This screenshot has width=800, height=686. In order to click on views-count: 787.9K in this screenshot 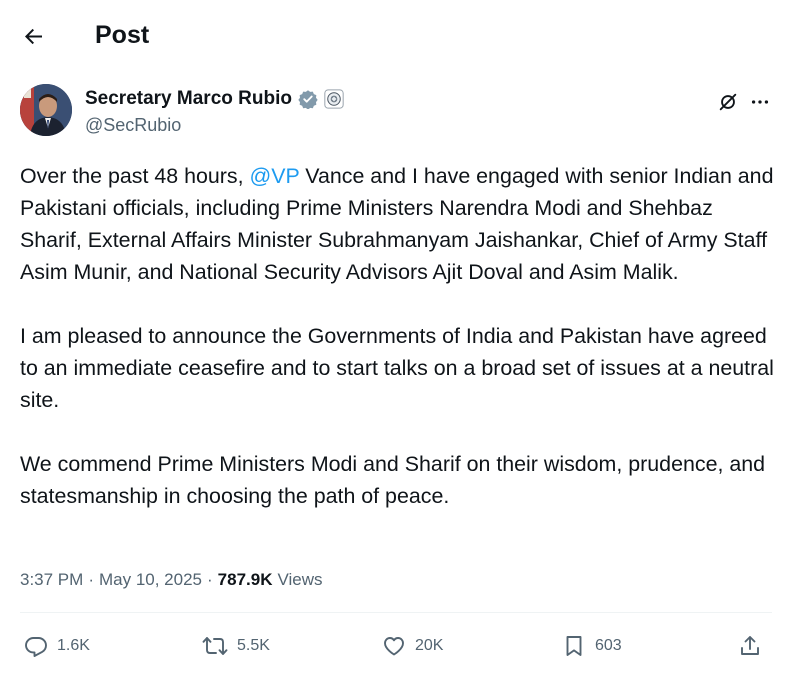, I will do `click(245, 580)`.